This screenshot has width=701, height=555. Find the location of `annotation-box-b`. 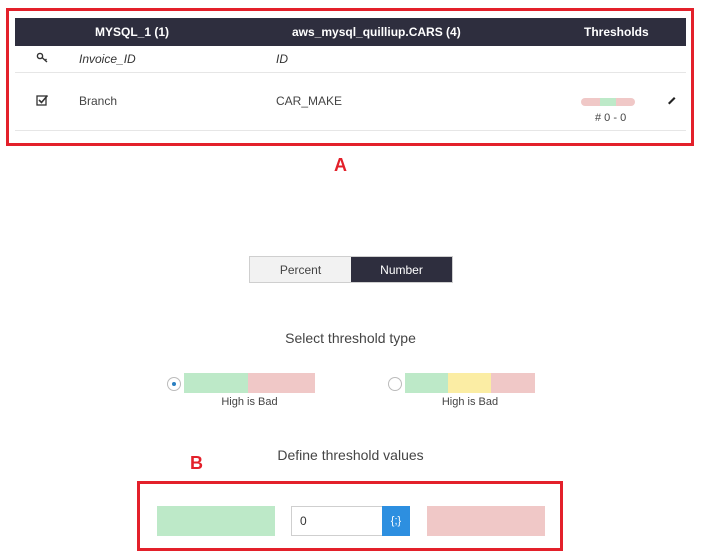

annotation-box-b is located at coordinates (350, 516).